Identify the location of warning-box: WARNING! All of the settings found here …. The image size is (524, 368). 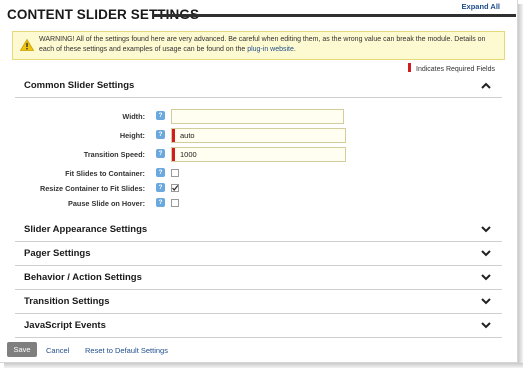
(258, 45).